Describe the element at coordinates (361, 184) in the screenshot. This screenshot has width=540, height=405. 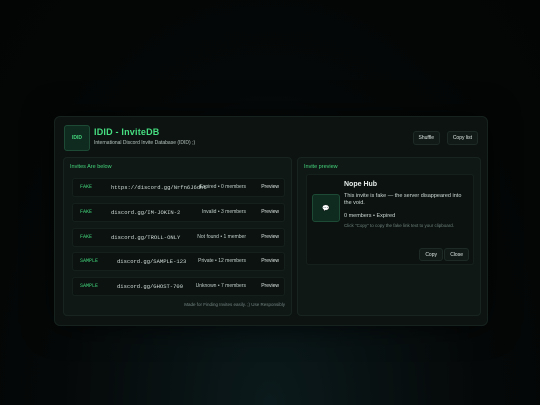
I see `server-name: Nope Hub` at that location.